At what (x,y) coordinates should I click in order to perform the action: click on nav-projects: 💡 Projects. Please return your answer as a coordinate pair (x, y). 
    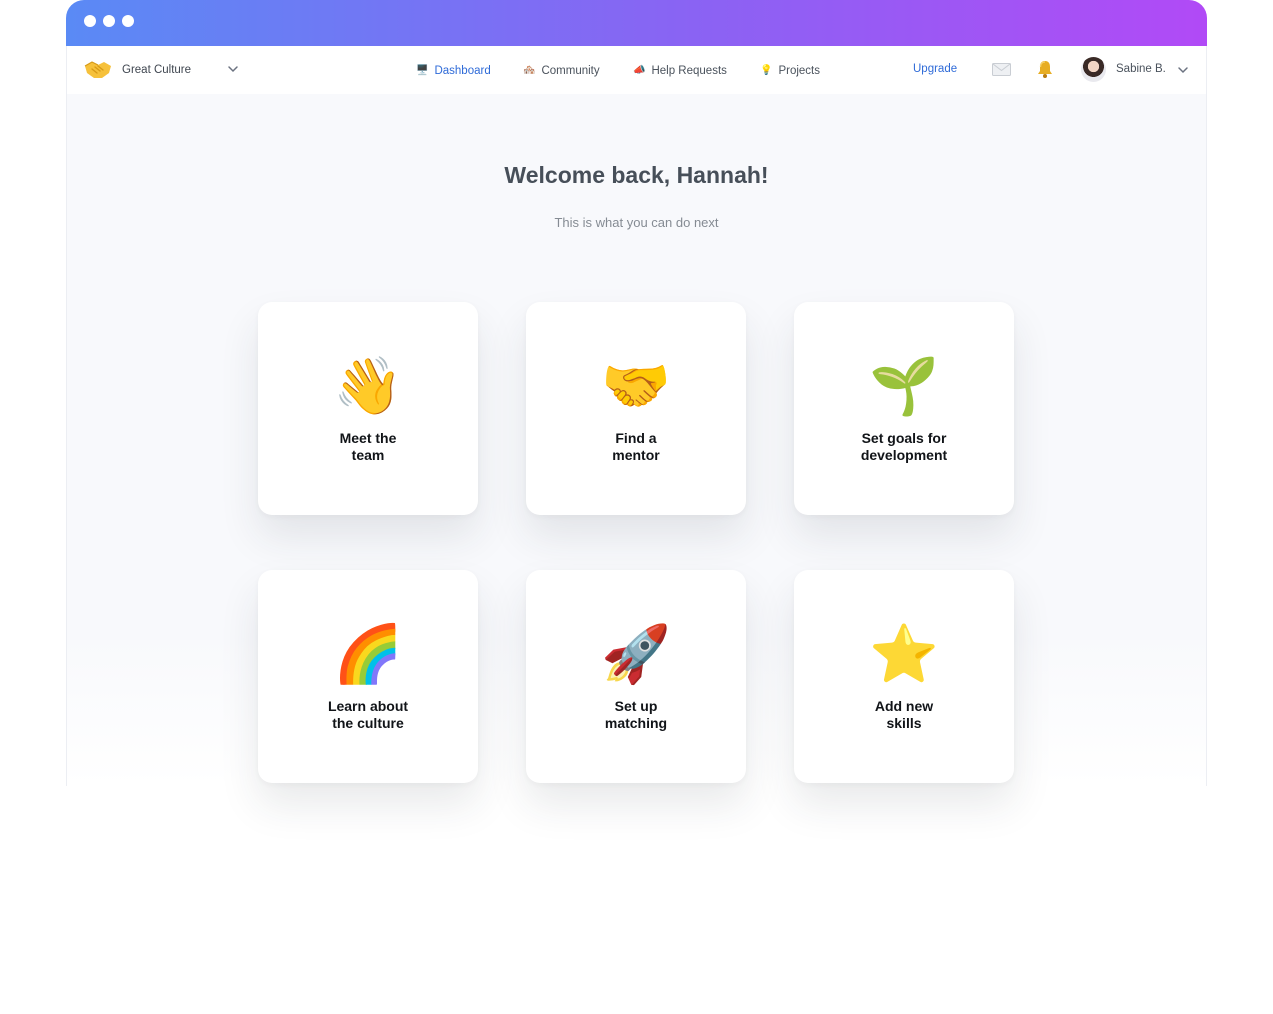
    Looking at the image, I should click on (790, 71).